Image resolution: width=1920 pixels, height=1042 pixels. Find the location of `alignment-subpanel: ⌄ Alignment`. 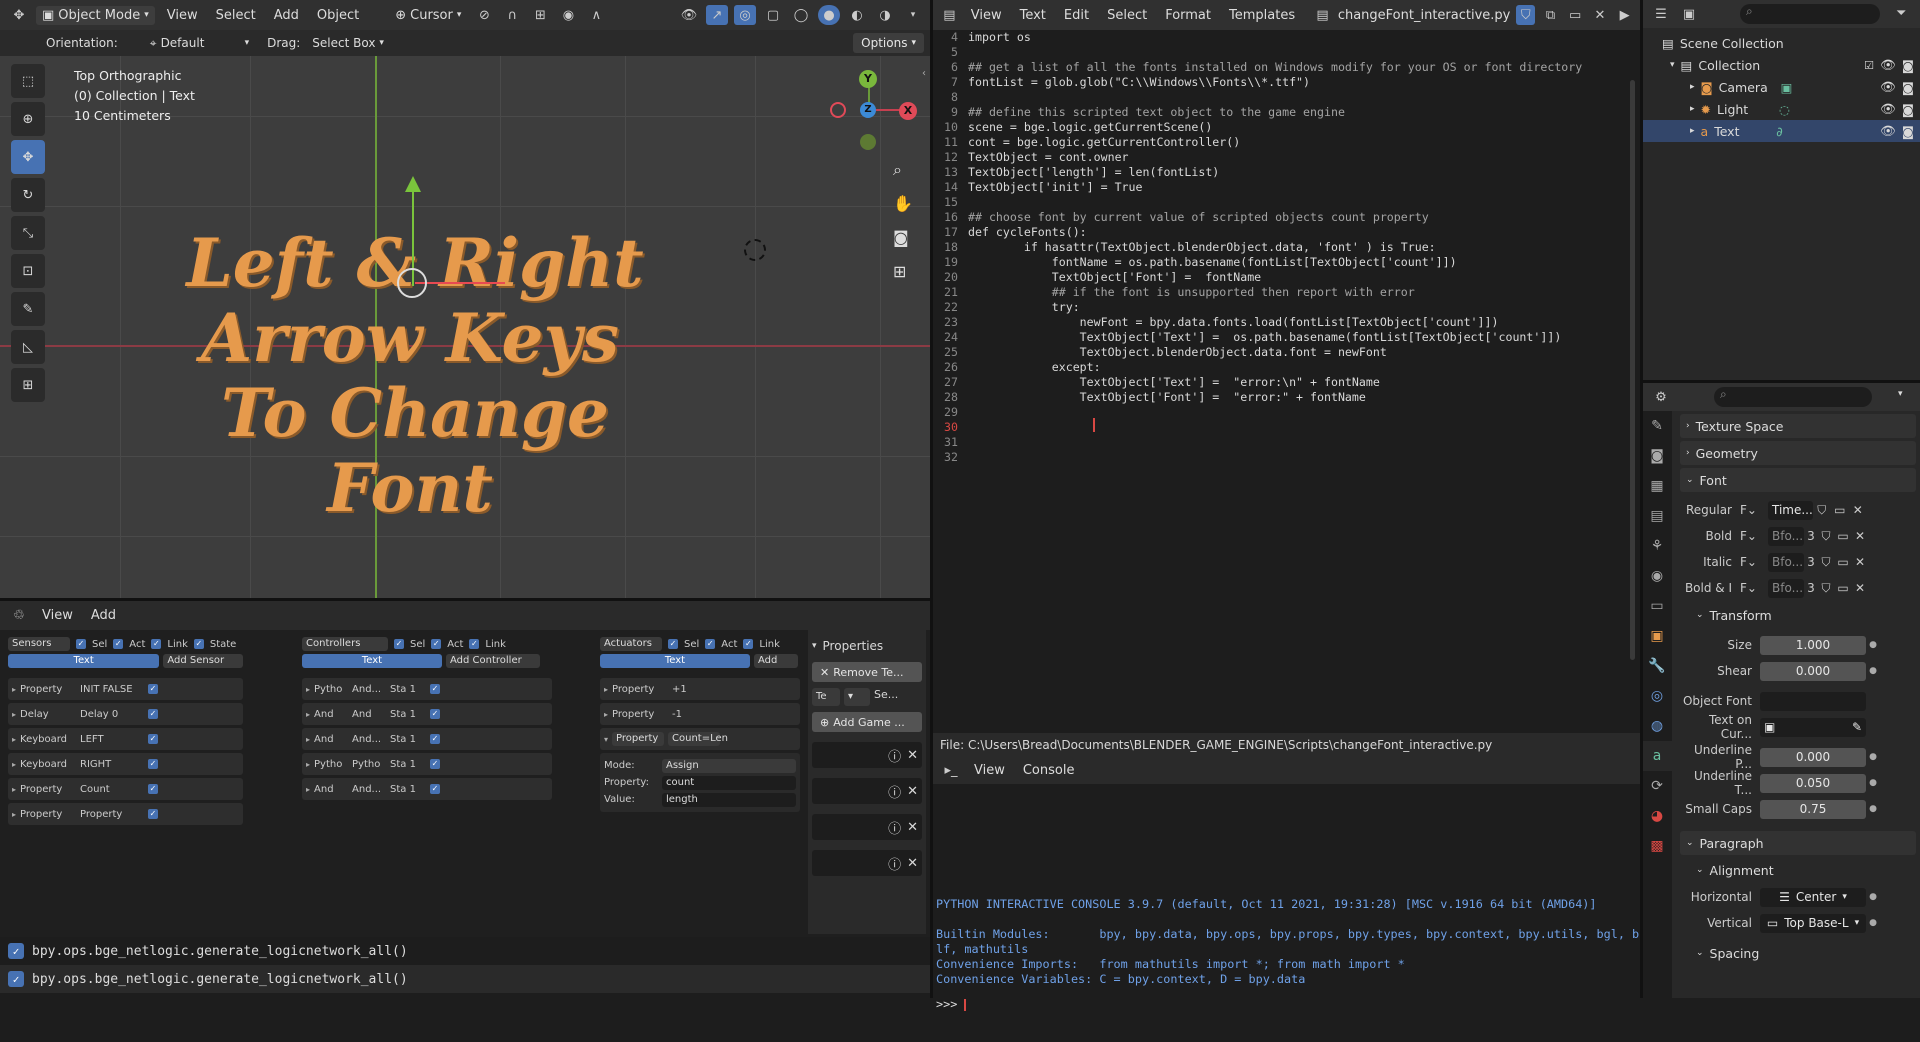

alignment-subpanel: ⌄ Alignment is located at coordinates (1803, 870).